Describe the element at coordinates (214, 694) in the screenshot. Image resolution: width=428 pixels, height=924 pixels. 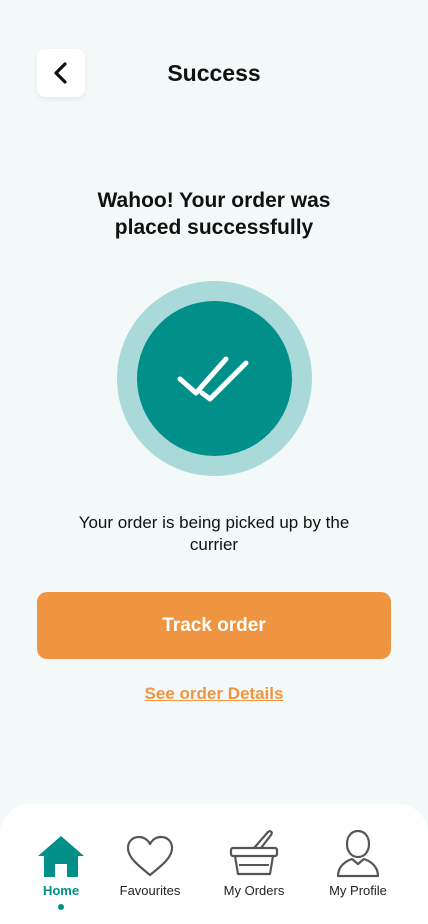
I see `see-order-details-link: See order Details` at that location.